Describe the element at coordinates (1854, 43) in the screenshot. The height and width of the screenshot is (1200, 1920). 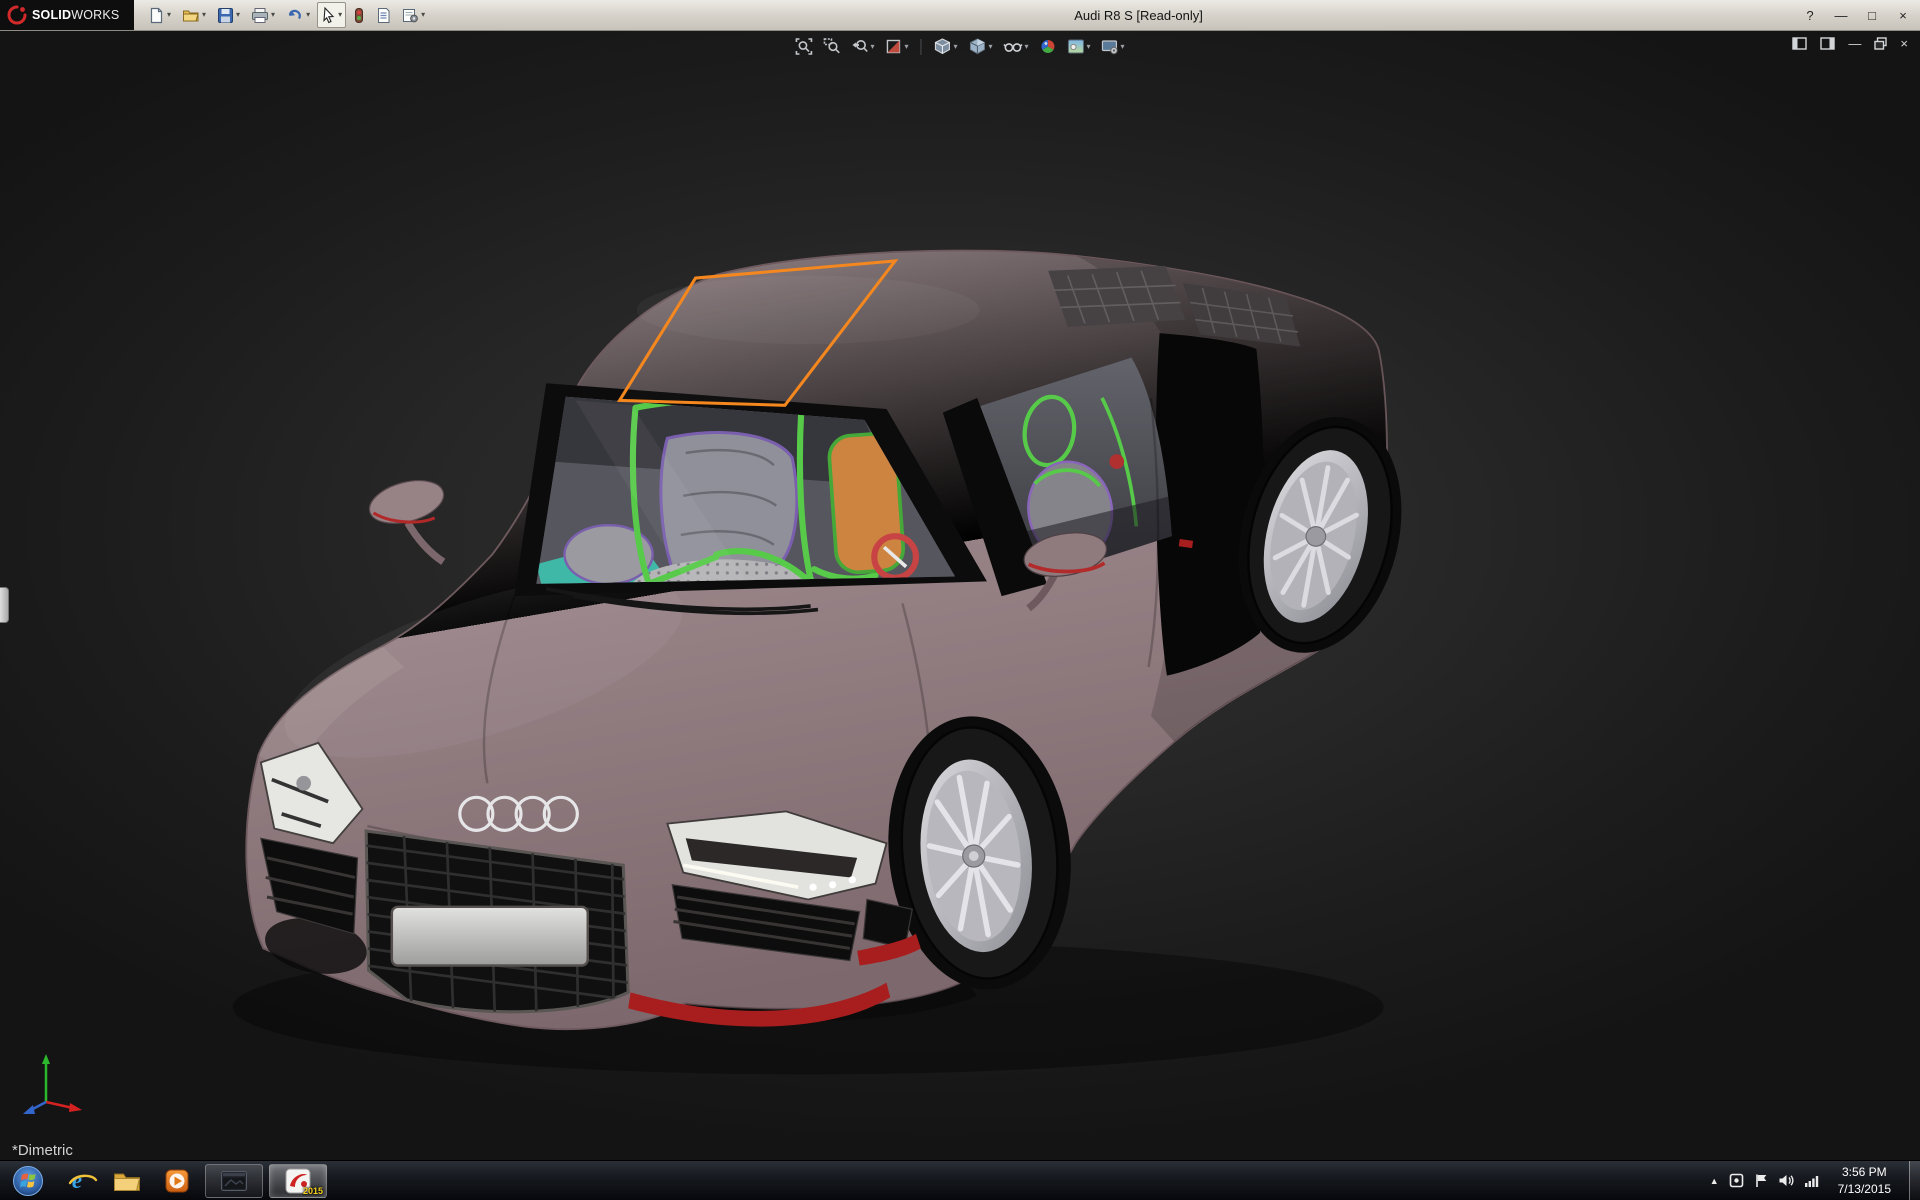
I see `doc-minimize-button: —` at that location.